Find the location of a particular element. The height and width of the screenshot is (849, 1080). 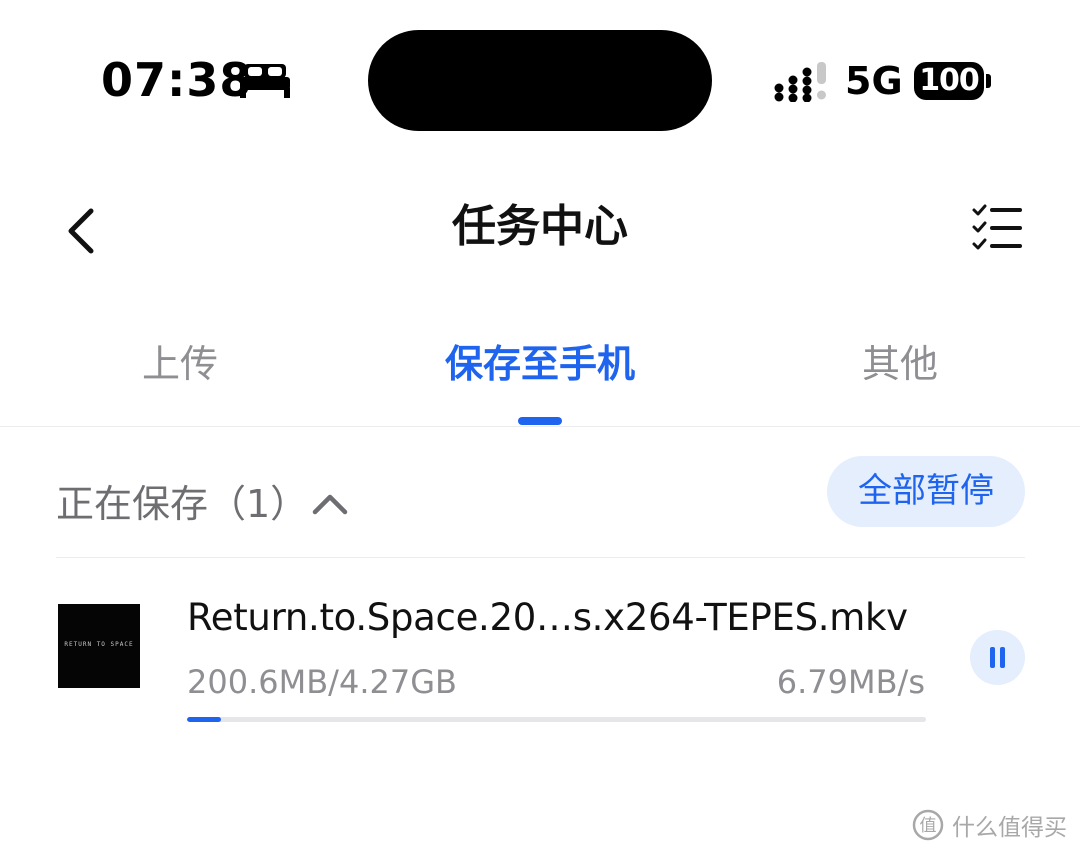

svg-text: 值 is located at coordinates (928, 826).